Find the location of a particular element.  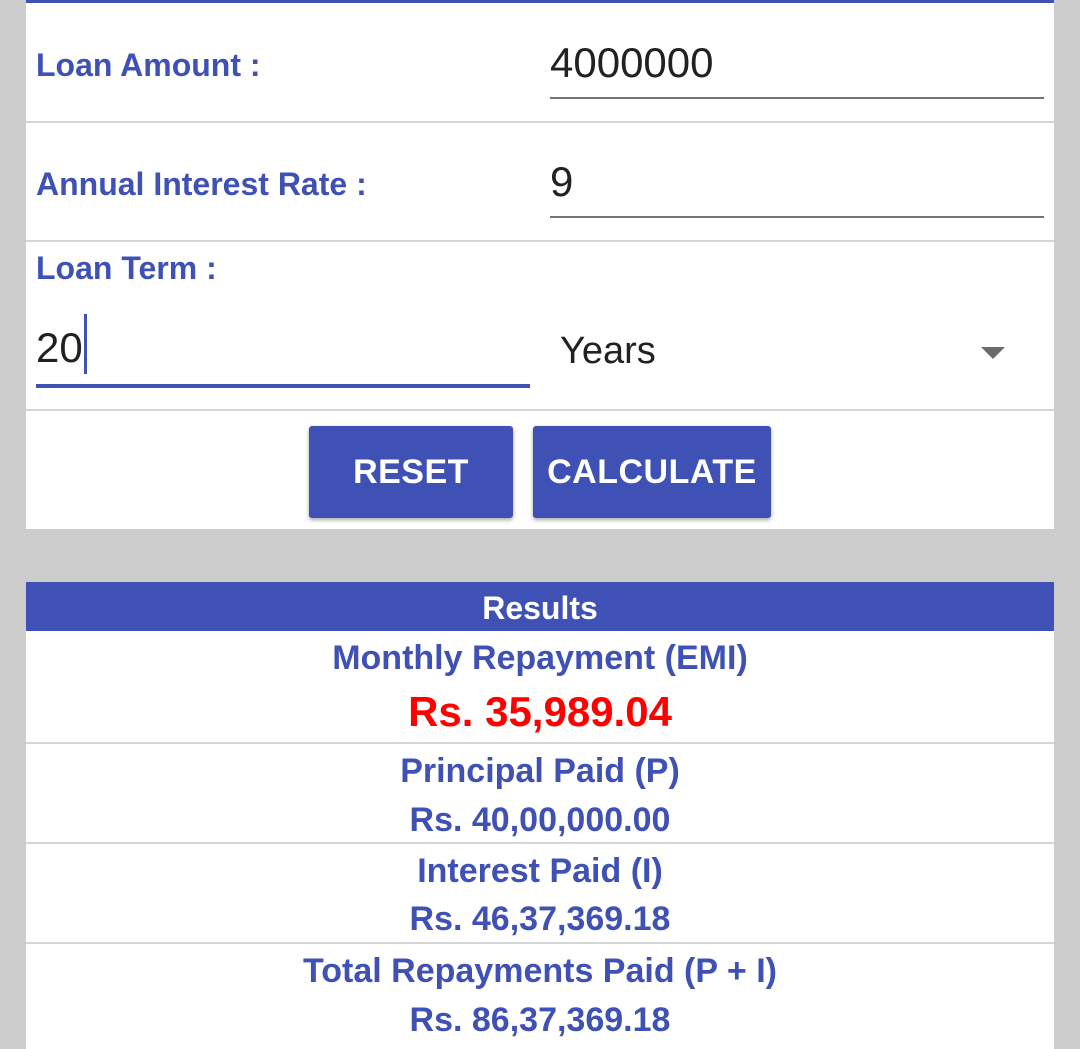

emi-title: Monthly Repayment (EMI) is located at coordinates (540, 658).